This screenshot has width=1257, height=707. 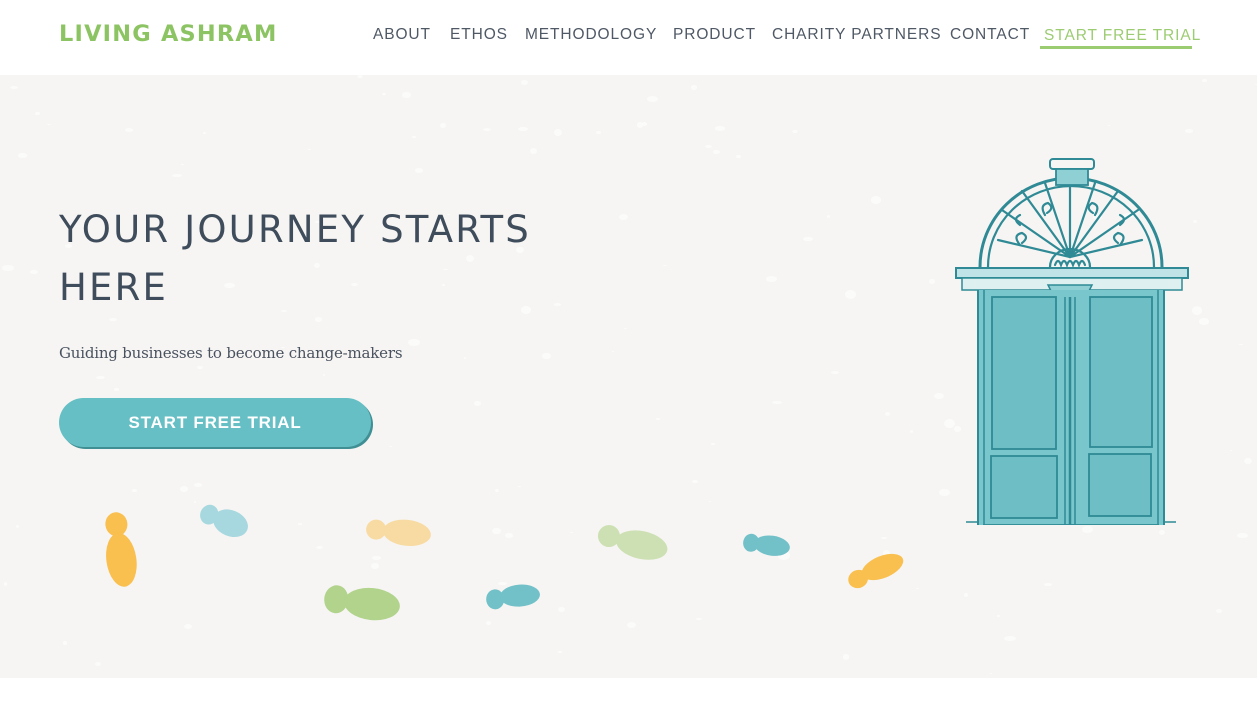 What do you see at coordinates (168, 34) in the screenshot?
I see `logo: LIVING ASHRAM` at bounding box center [168, 34].